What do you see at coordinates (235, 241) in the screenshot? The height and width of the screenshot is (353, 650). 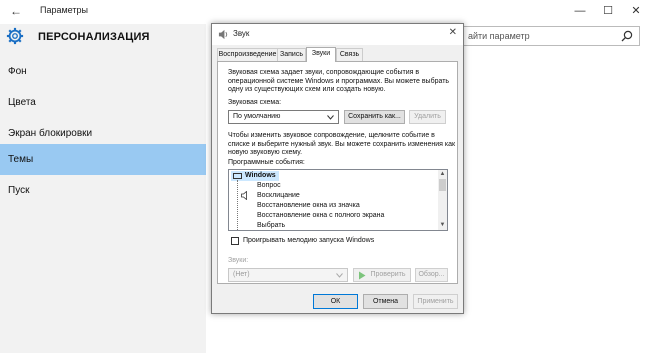 I see `startup-sound-checkbox` at bounding box center [235, 241].